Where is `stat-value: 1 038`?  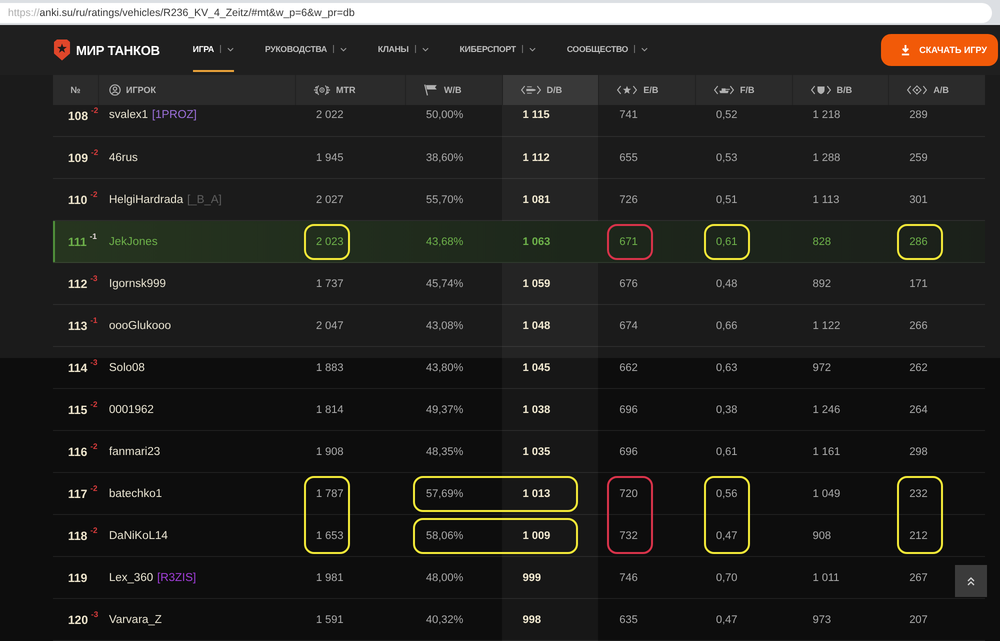 stat-value: 1 038 is located at coordinates (536, 410).